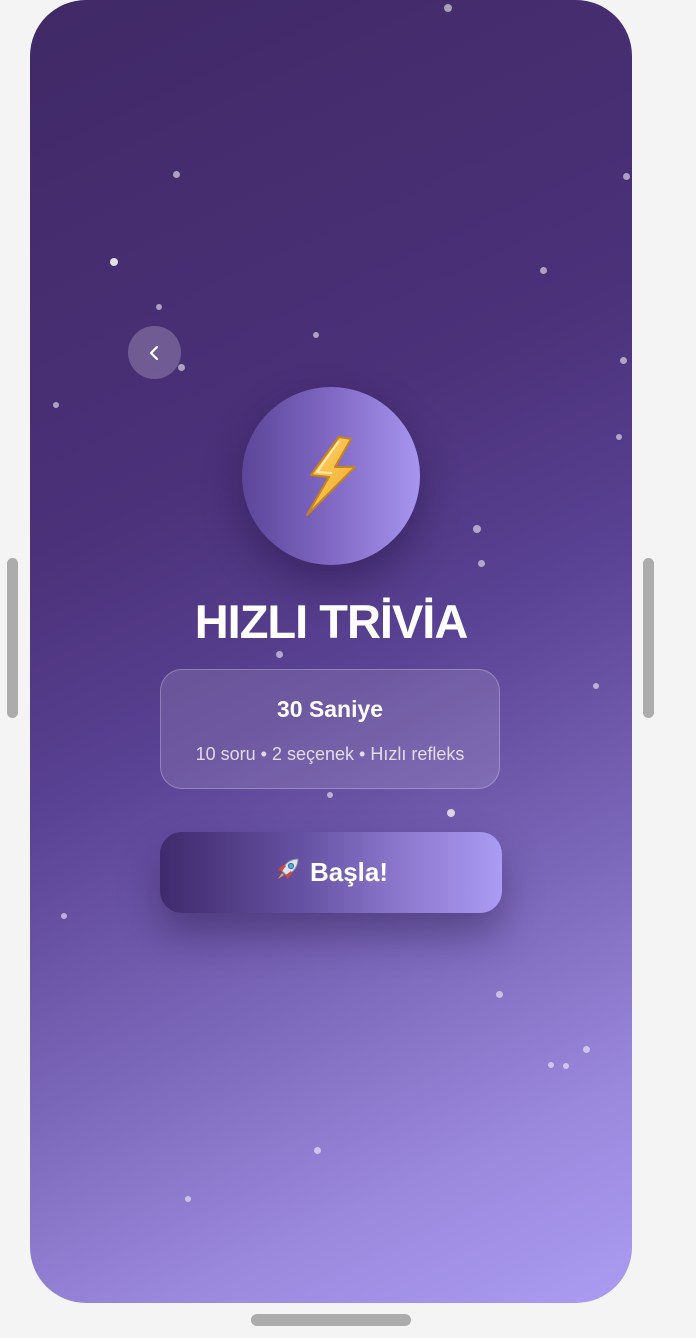  Describe the element at coordinates (349, 872) in the screenshot. I see `start-button-label: Başla!` at that location.